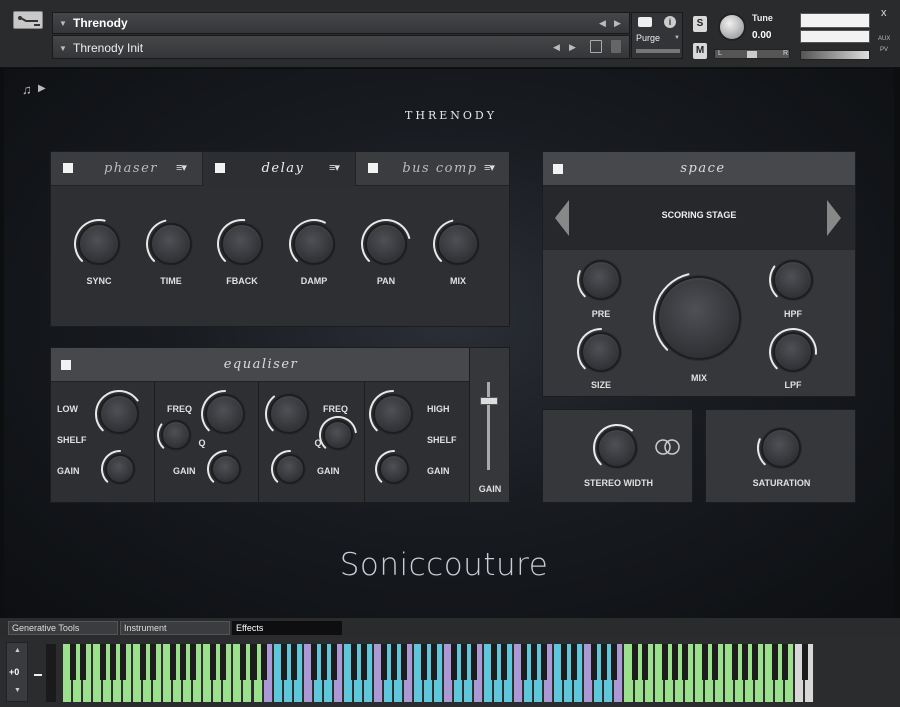 The width and height of the screenshot is (900, 707). I want to click on delay-damp-knob, so click(312, 242).